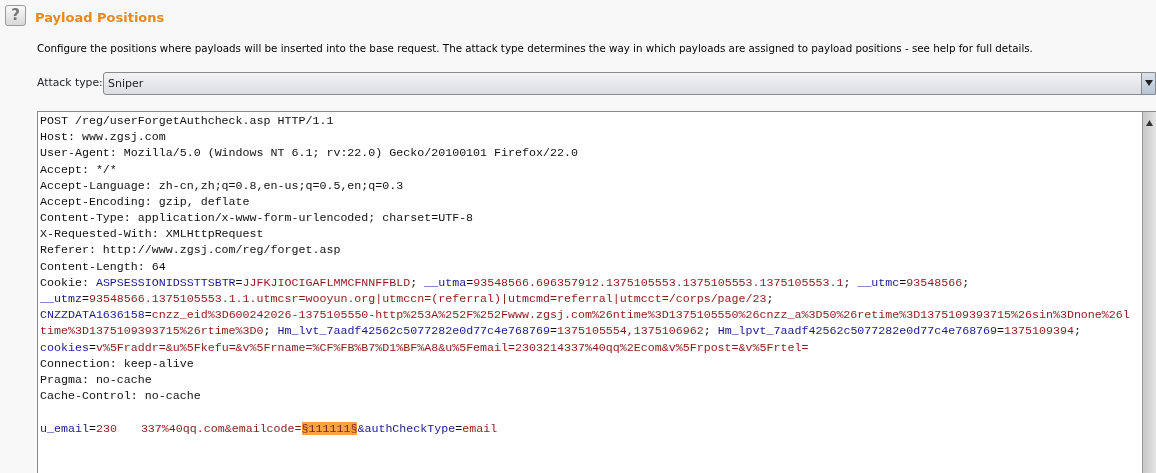 This screenshot has width=1156, height=473. What do you see at coordinates (406, 428) in the screenshot?
I see `parameter-name: &authCheckType` at bounding box center [406, 428].